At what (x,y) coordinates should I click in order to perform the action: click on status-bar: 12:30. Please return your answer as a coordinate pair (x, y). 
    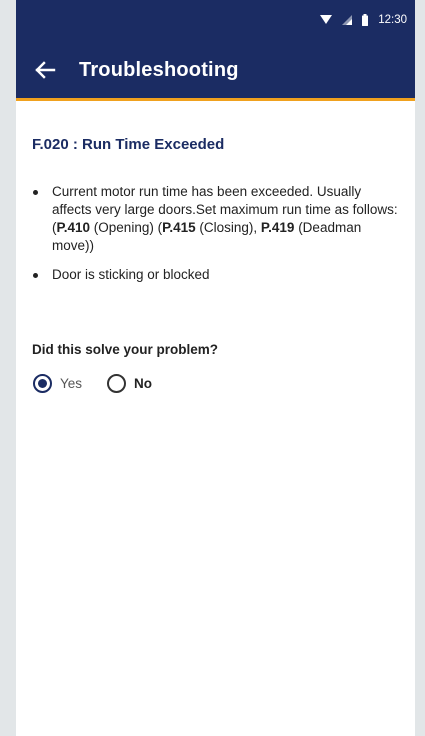
    Looking at the image, I should click on (215, 21).